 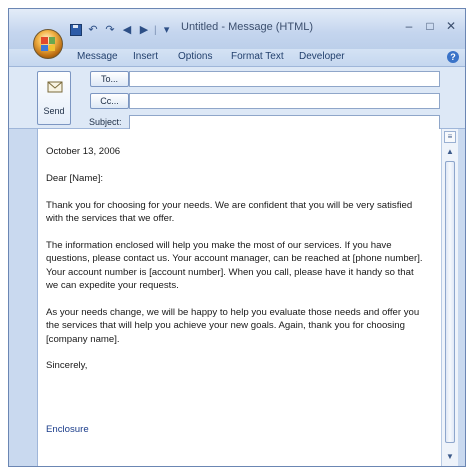 I want to click on quick-access-toolbar: ↶ ↷ ◀ ▶ | ▾, so click(x=121, y=30).